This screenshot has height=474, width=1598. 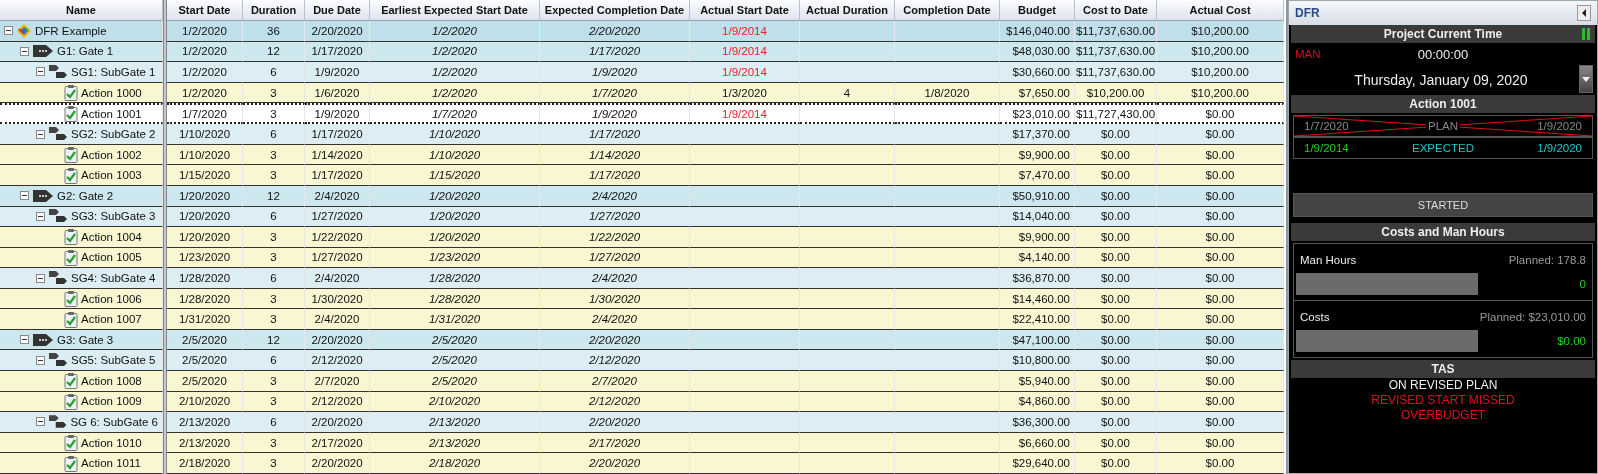 What do you see at coordinates (745, 11) in the screenshot?
I see `column-header: Actual Start Date` at bounding box center [745, 11].